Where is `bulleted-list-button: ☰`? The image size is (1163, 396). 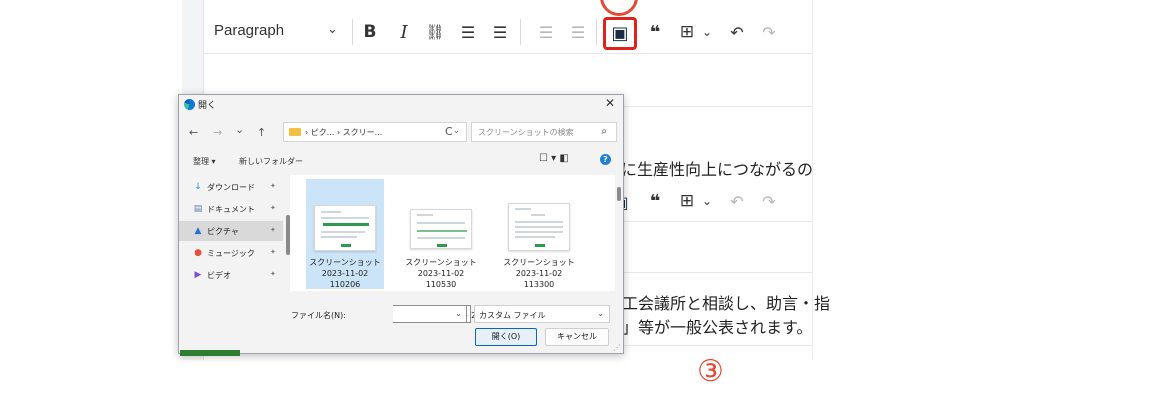 bulleted-list-button: ☰ is located at coordinates (468, 32).